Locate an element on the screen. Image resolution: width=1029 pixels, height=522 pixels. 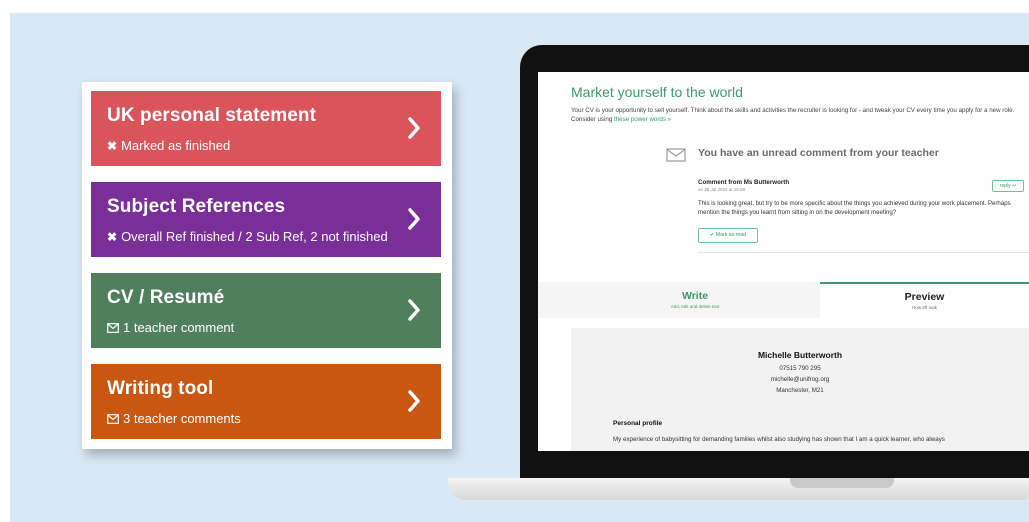
comment-author: Comment from Ms Butterworth is located at coordinates (744, 182).